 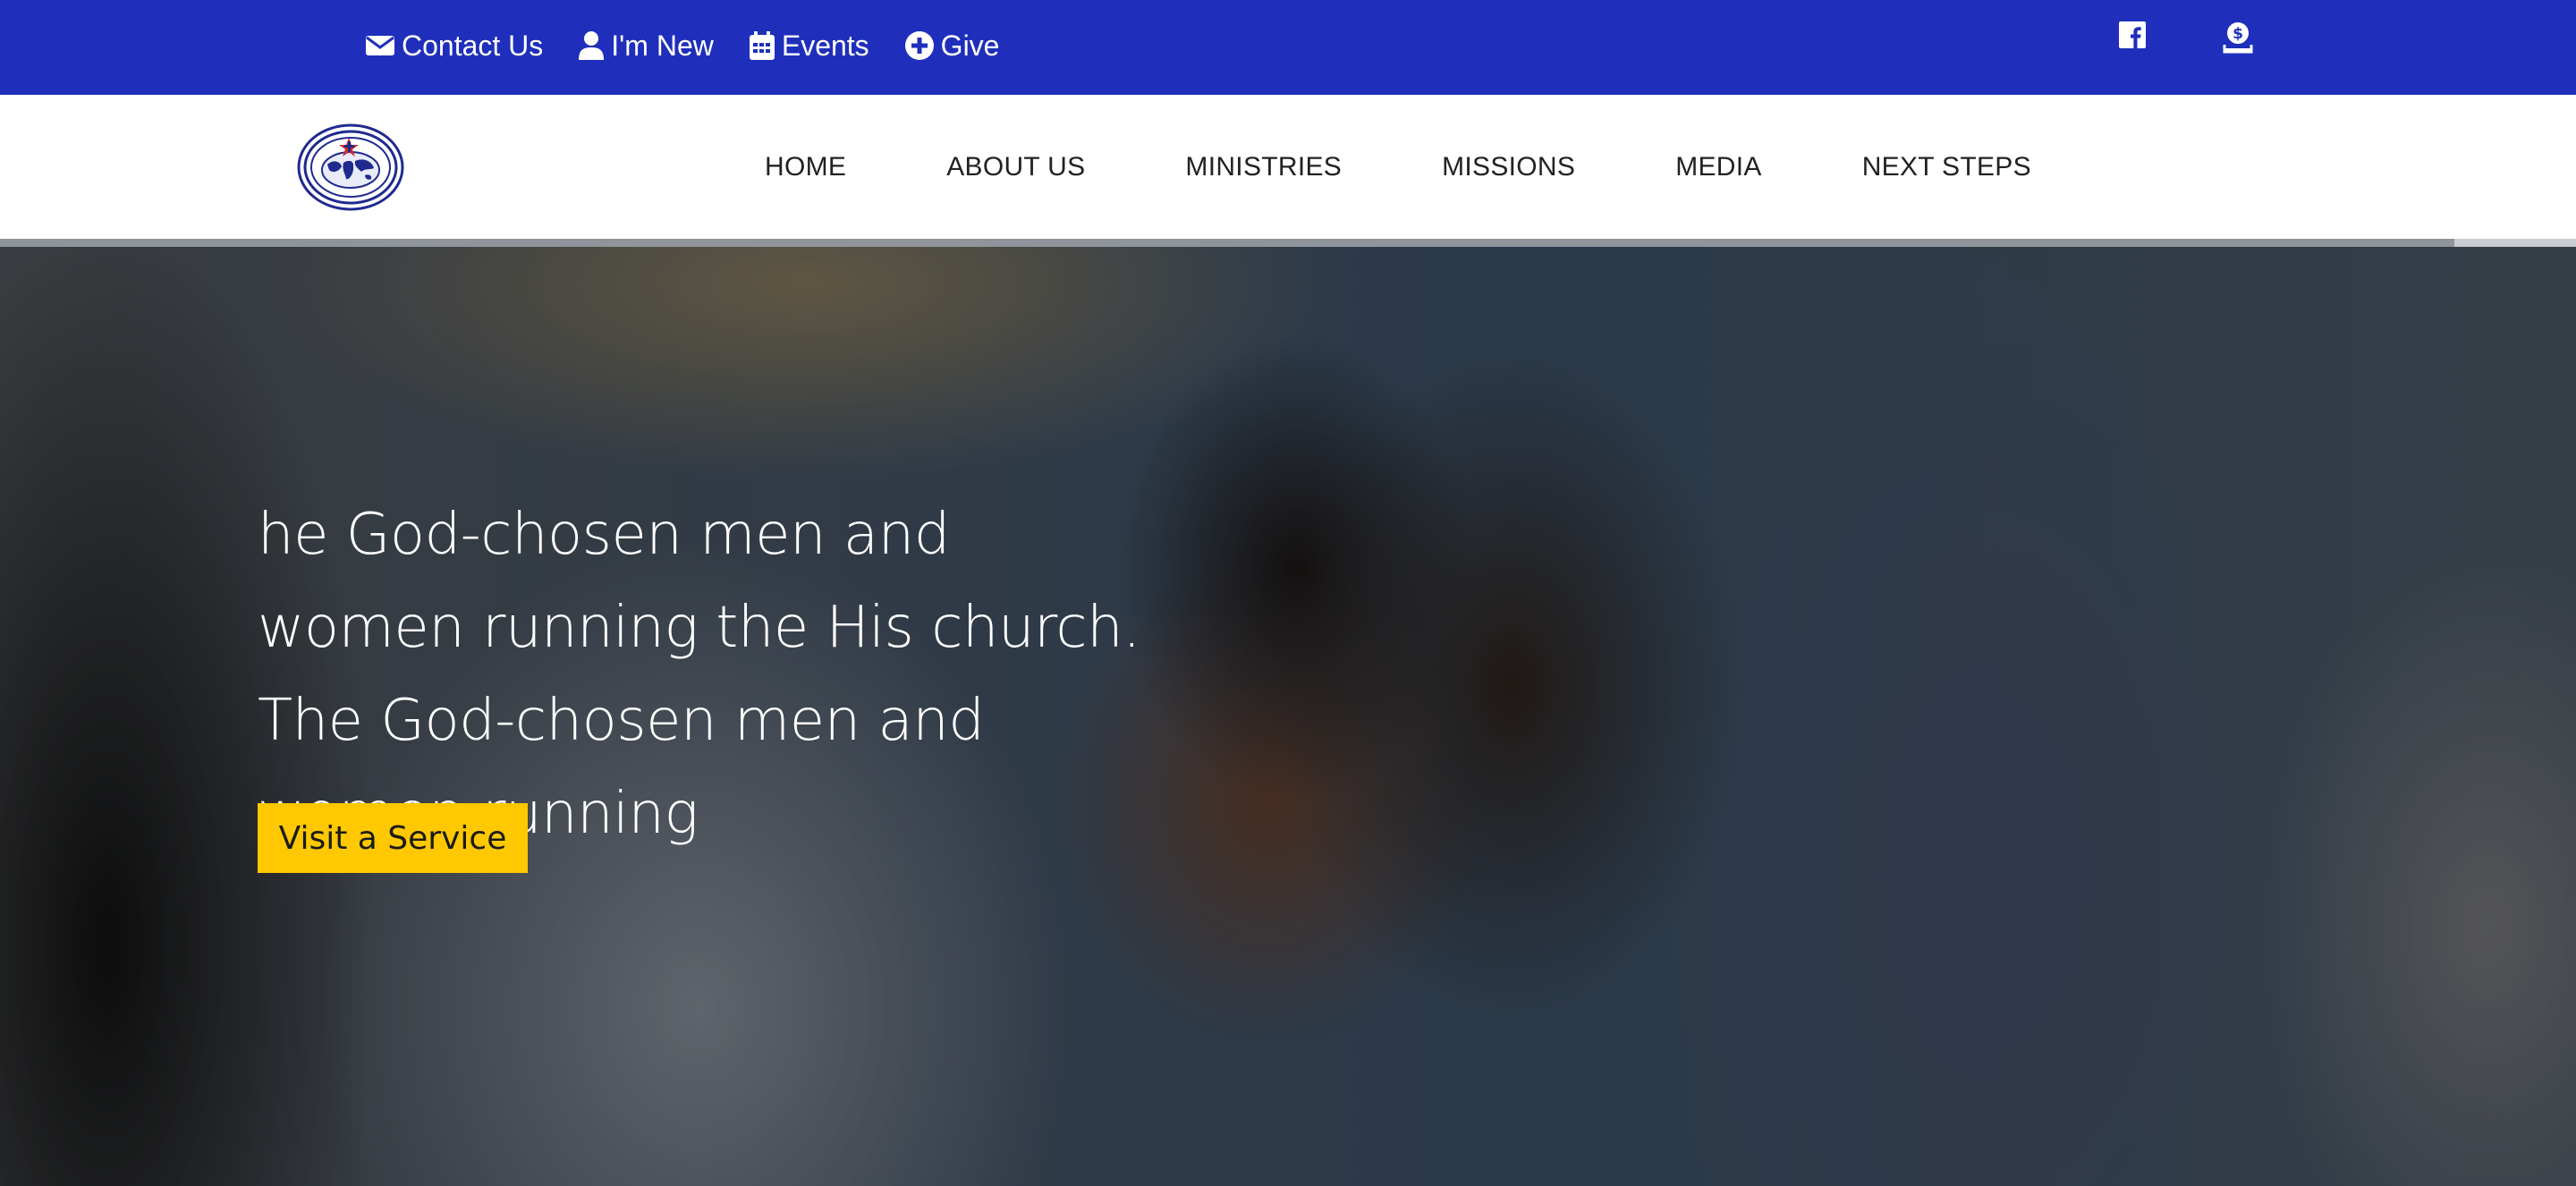 What do you see at coordinates (1718, 167) in the screenshot?
I see `nav-media: MEDIA` at bounding box center [1718, 167].